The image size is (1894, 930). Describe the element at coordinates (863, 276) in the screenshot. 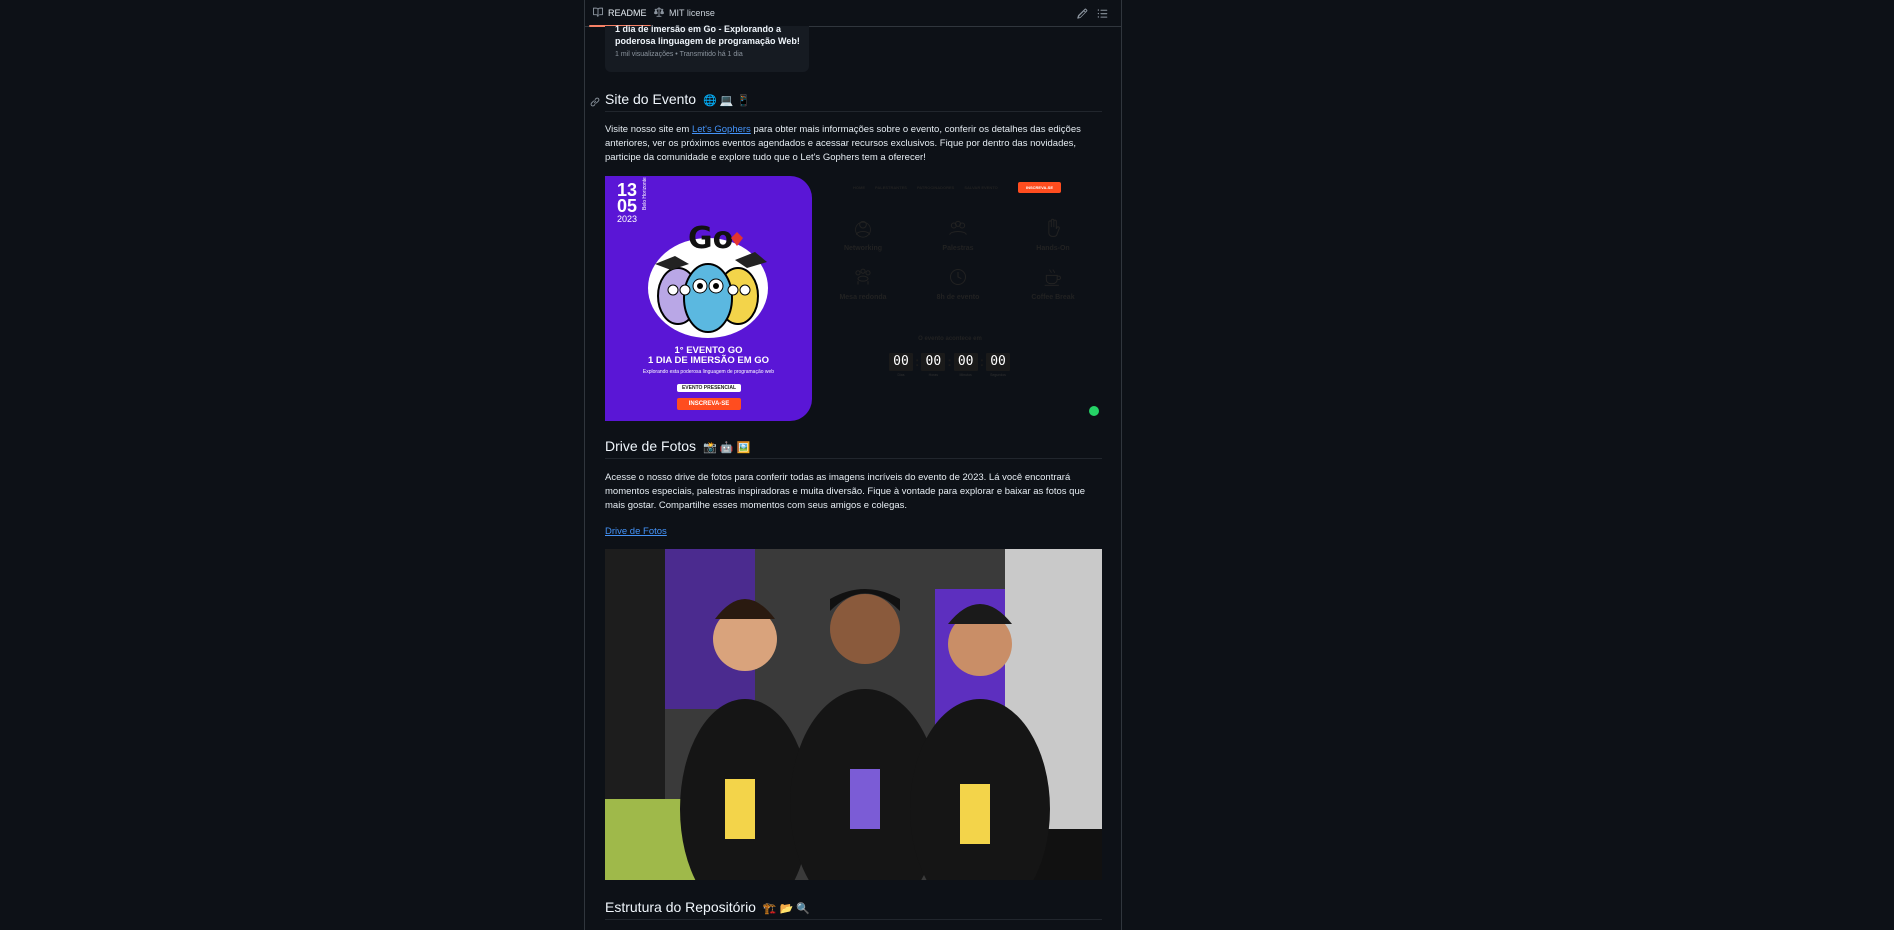

I see `round-table-icon` at that location.